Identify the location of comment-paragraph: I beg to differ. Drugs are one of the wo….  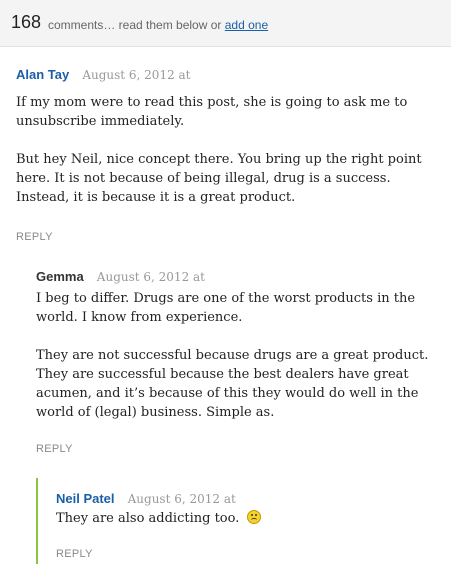
(226, 308).